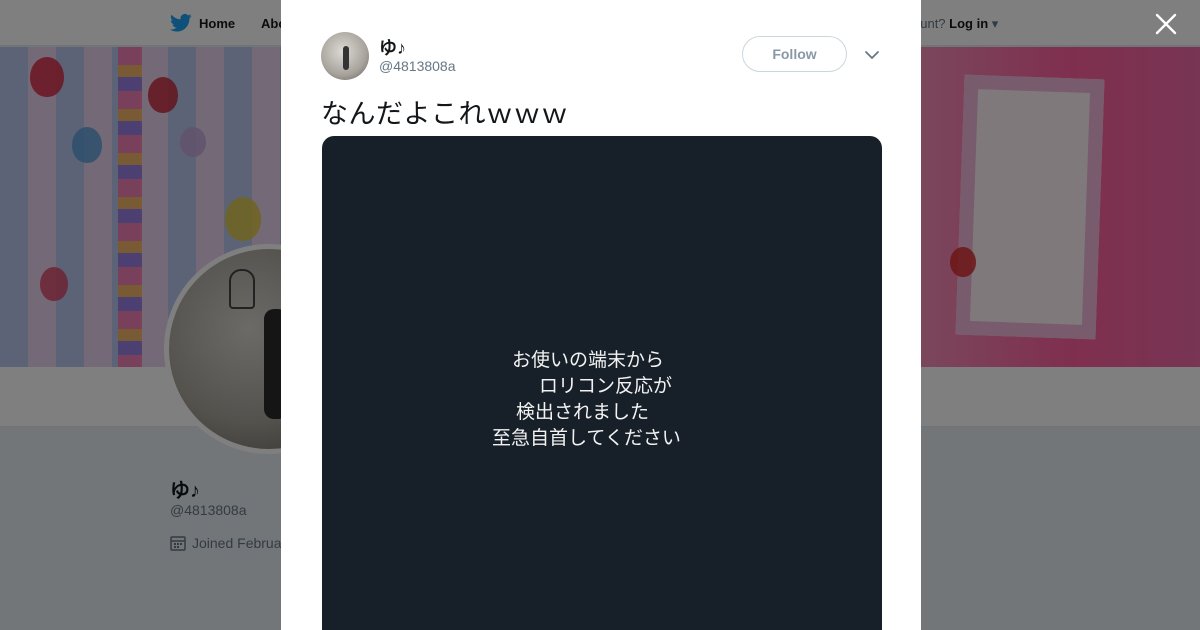 The image size is (1200, 630). Describe the element at coordinates (586, 438) in the screenshot. I see `media-text-line: 至急自首してください` at that location.